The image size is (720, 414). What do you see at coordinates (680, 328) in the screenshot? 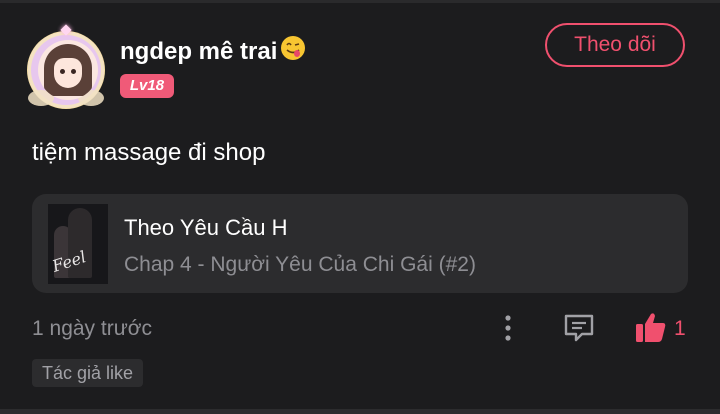
I see `like-count: 1` at bounding box center [680, 328].